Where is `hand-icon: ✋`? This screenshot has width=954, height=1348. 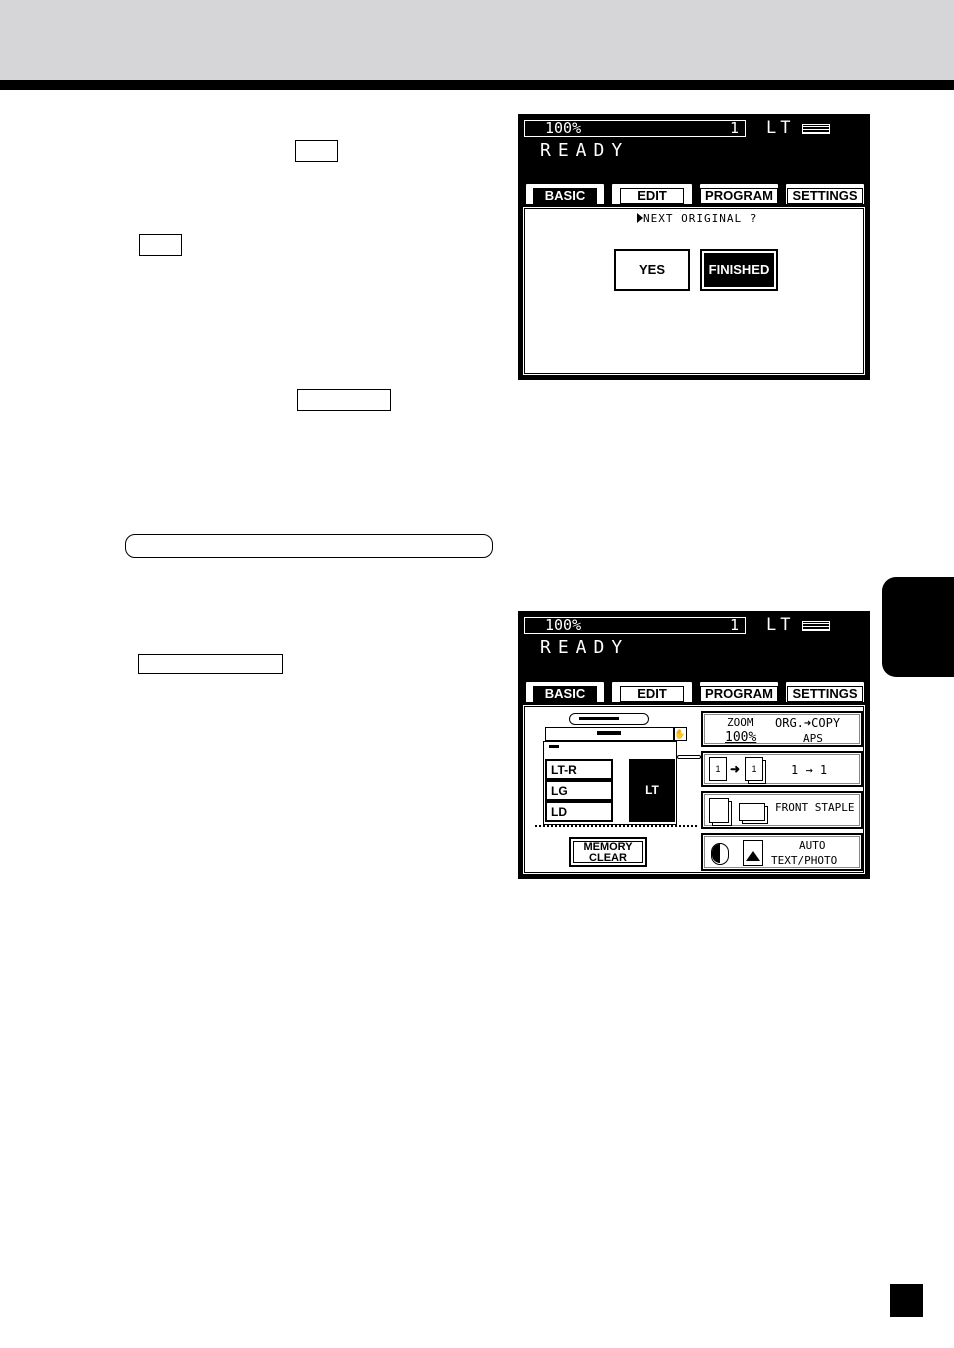
hand-icon: ✋ is located at coordinates (680, 734).